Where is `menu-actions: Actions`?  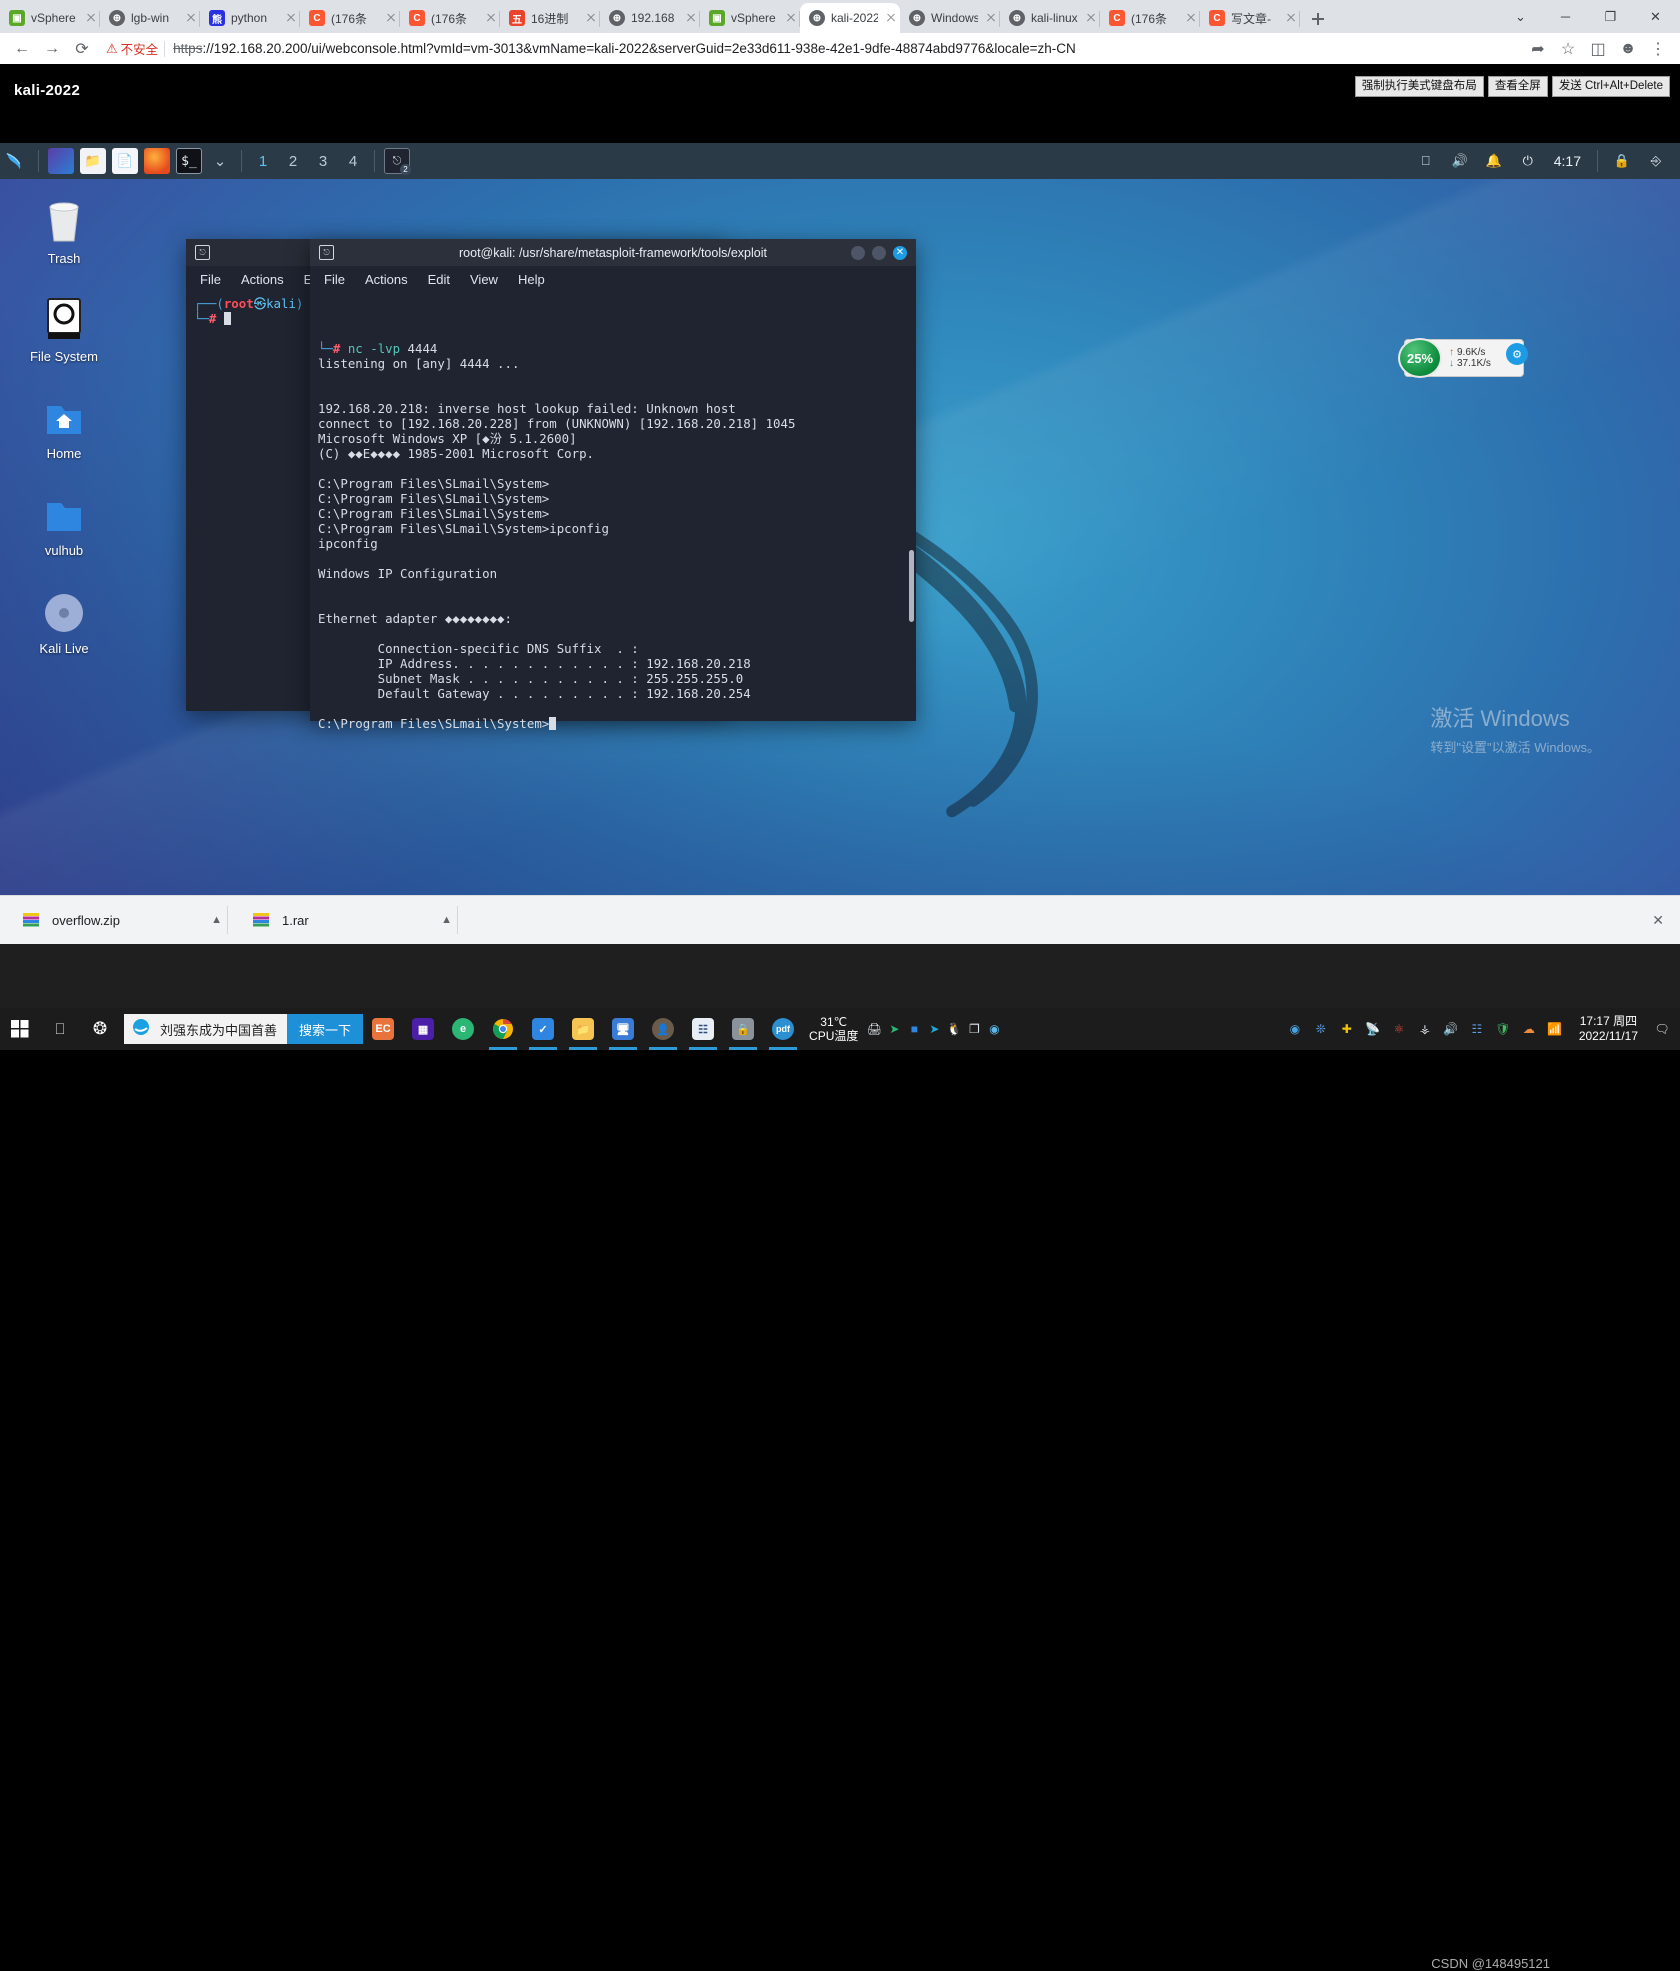 menu-actions: Actions is located at coordinates (386, 279).